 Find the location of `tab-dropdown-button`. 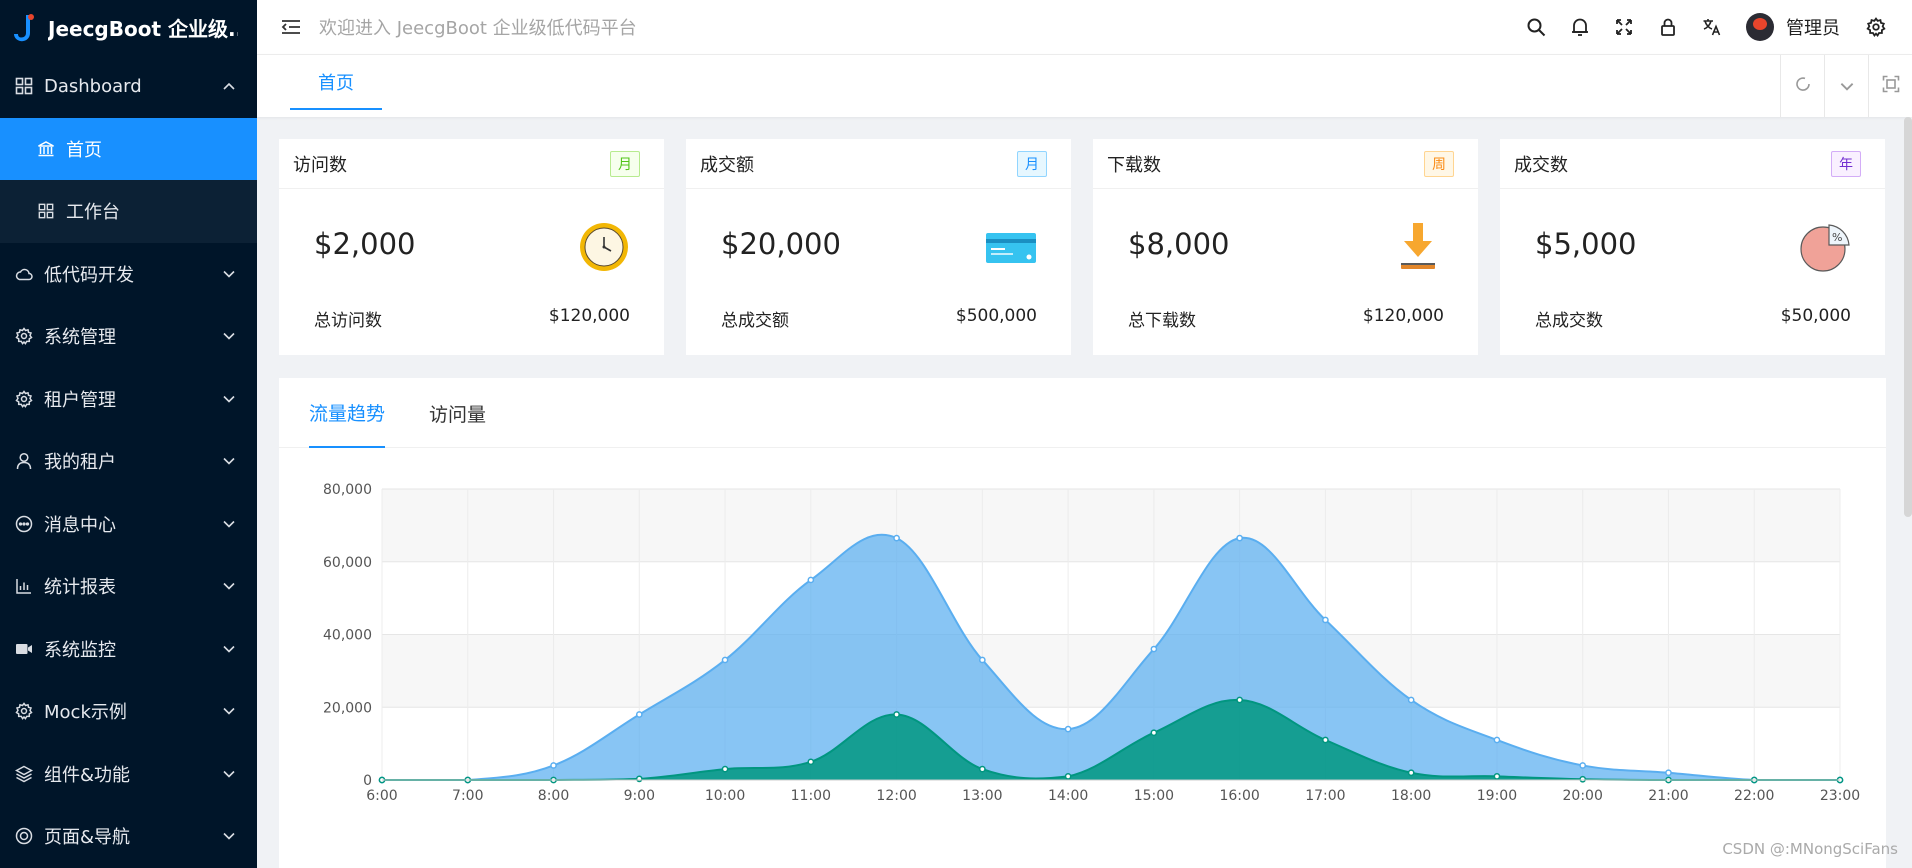

tab-dropdown-button is located at coordinates (1846, 86).